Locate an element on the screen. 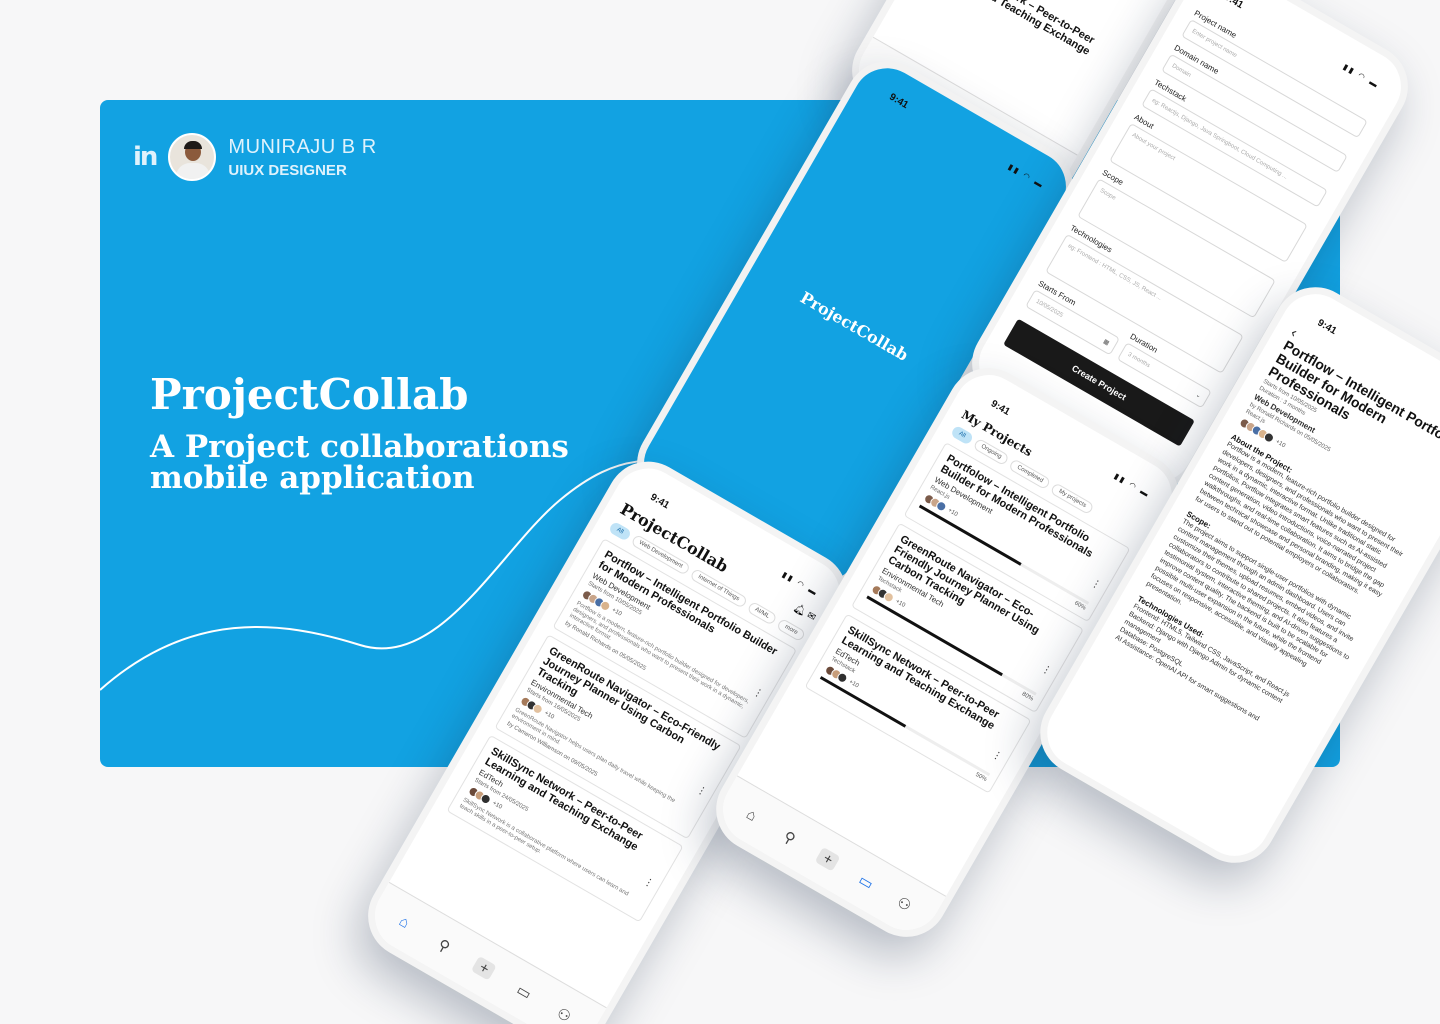  invision-logo-icon: in is located at coordinates (145, 157).